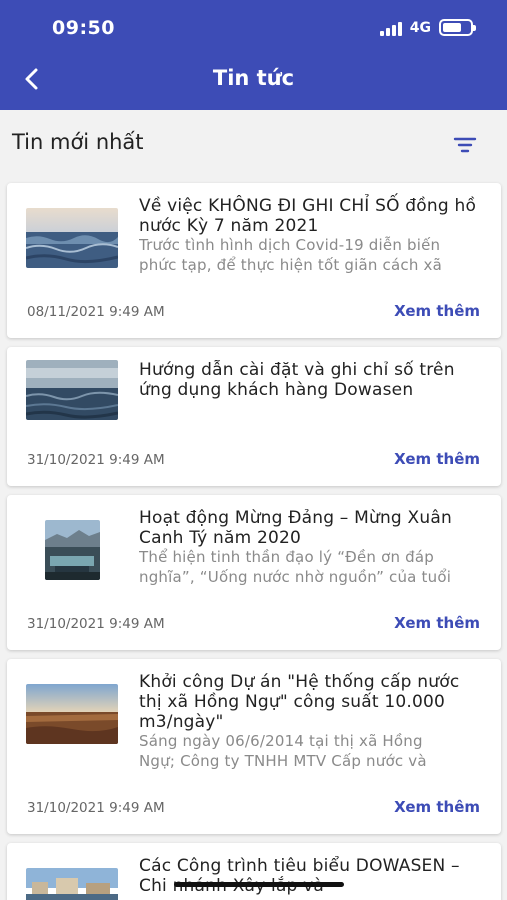 The height and width of the screenshot is (900, 507). Describe the element at coordinates (420, 27) in the screenshot. I see `network-type: 4G` at that location.